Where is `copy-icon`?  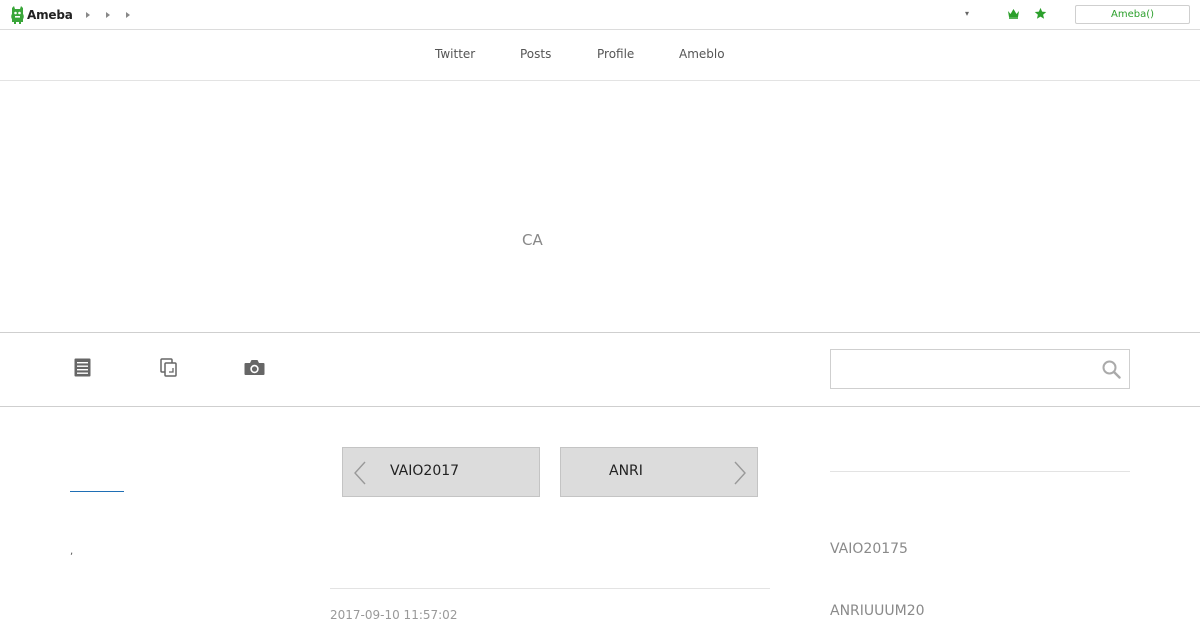 copy-icon is located at coordinates (169, 367).